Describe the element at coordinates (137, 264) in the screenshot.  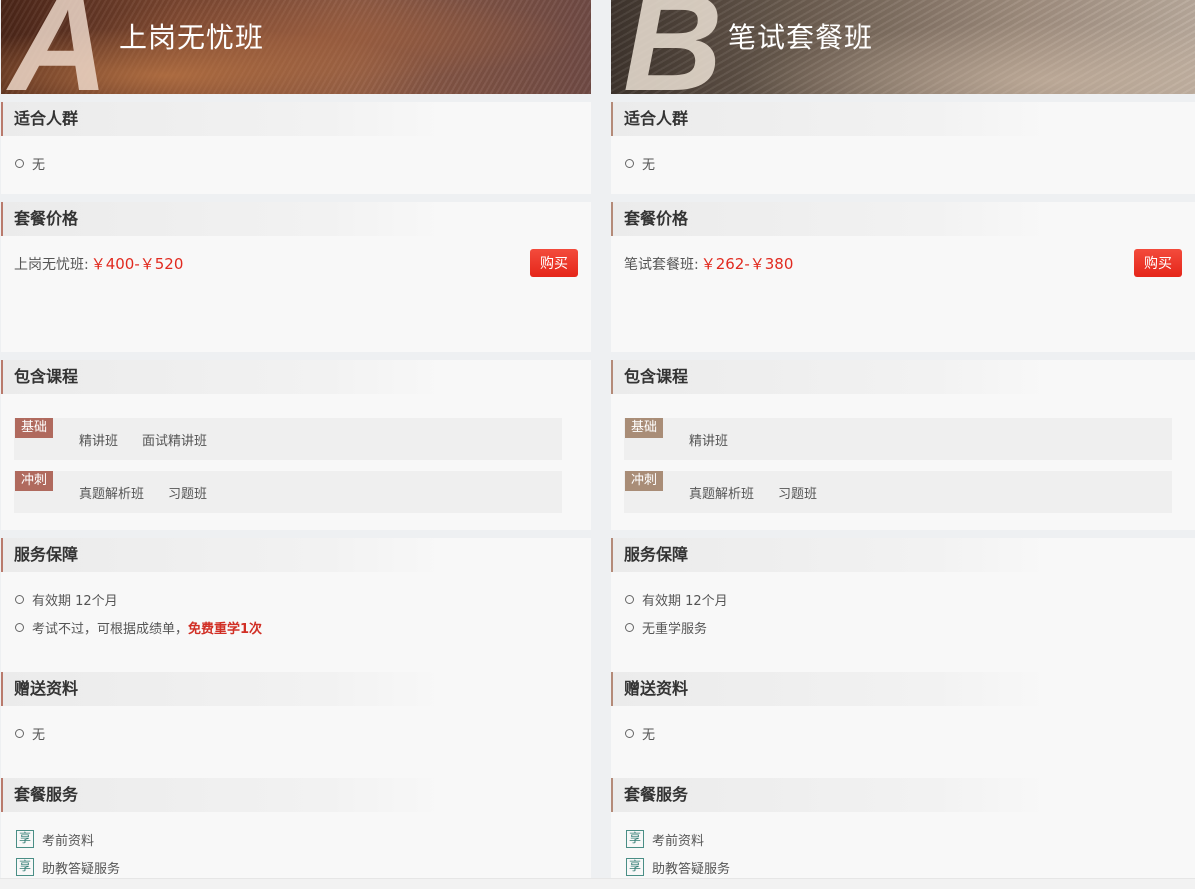
I see `price-value: ￥400-￥520` at that location.